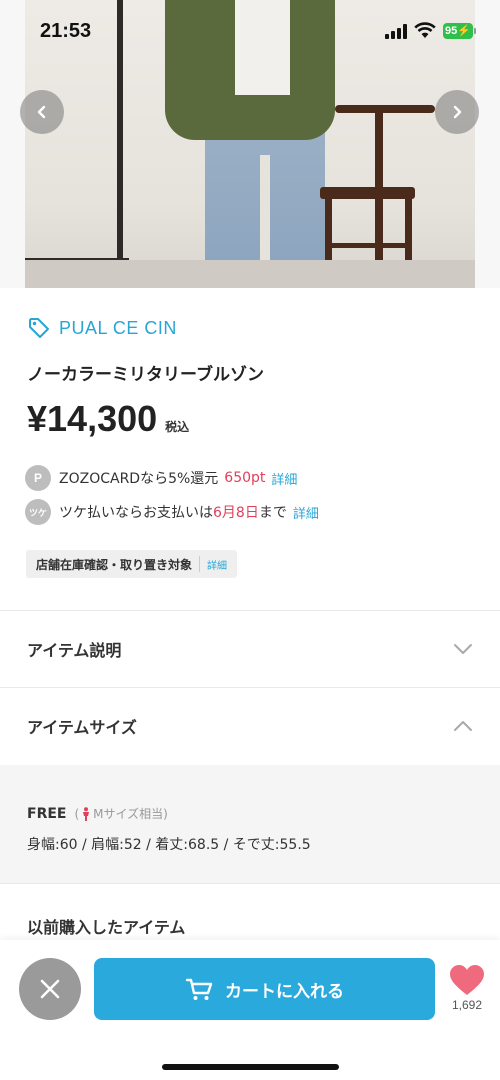  What do you see at coordinates (250, 30) in the screenshot?
I see `status-bar: 21:53 95⚡` at bounding box center [250, 30].